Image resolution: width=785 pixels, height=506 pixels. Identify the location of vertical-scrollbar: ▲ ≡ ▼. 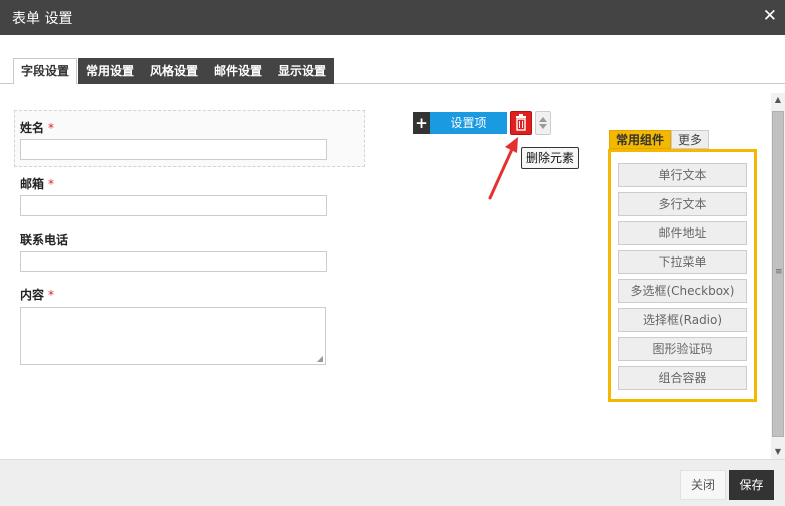
(778, 276).